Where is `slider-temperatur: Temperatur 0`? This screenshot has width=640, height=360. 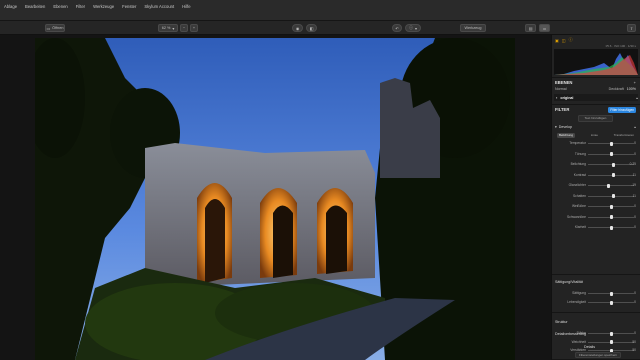 slider-temperatur: Temperatur 0 is located at coordinates (595, 143).